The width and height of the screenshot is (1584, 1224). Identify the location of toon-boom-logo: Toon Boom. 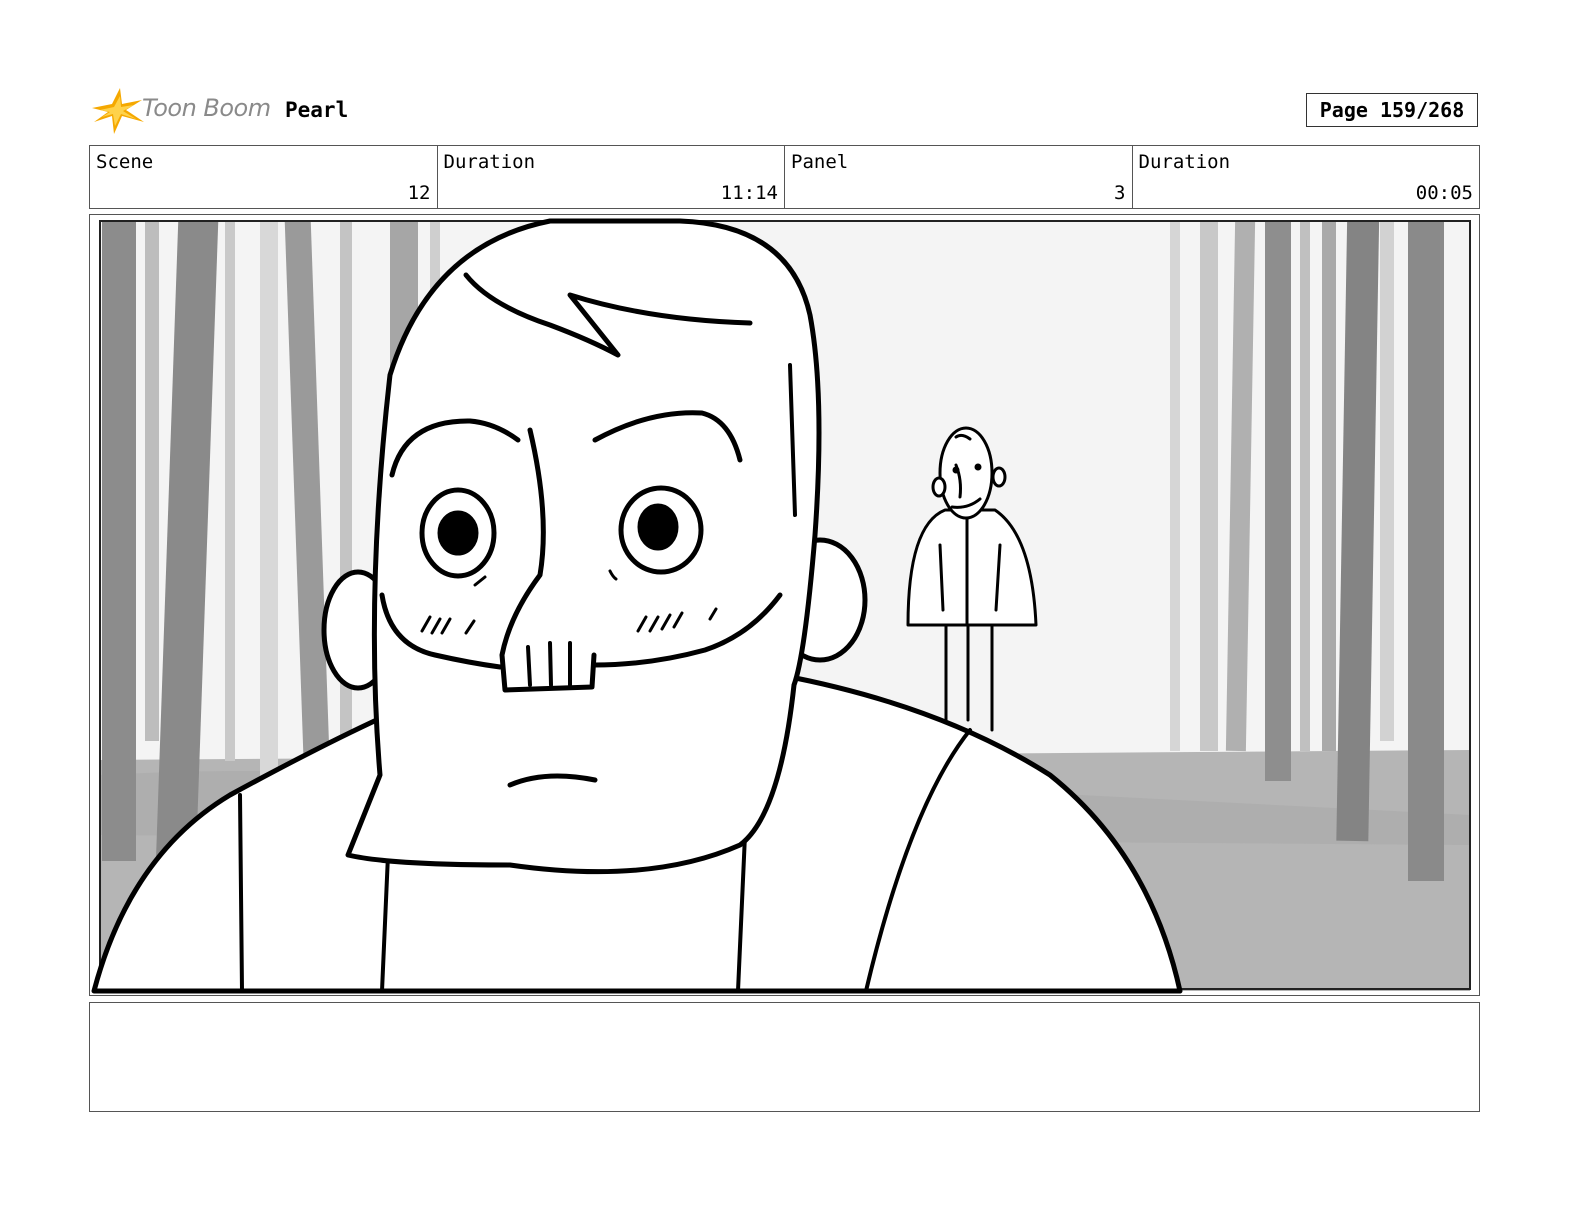
(180, 111).